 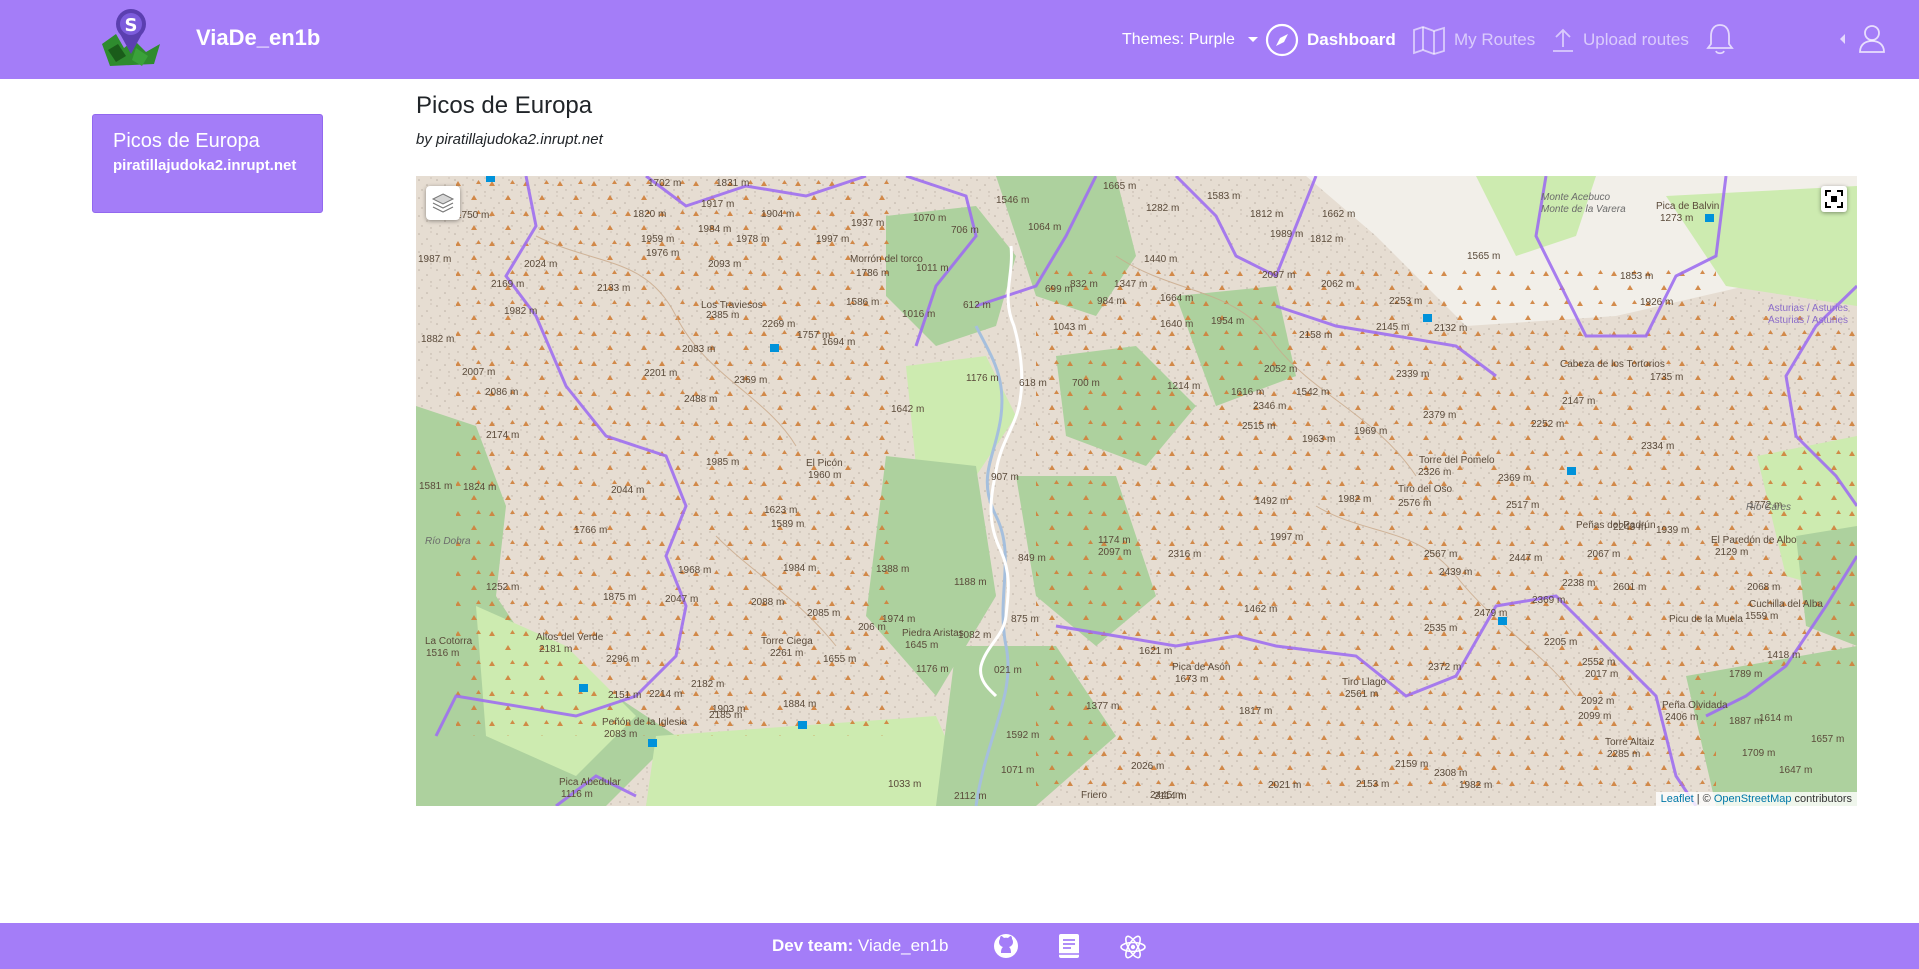 I want to click on map-label: 1377 m, so click(x=1103, y=706).